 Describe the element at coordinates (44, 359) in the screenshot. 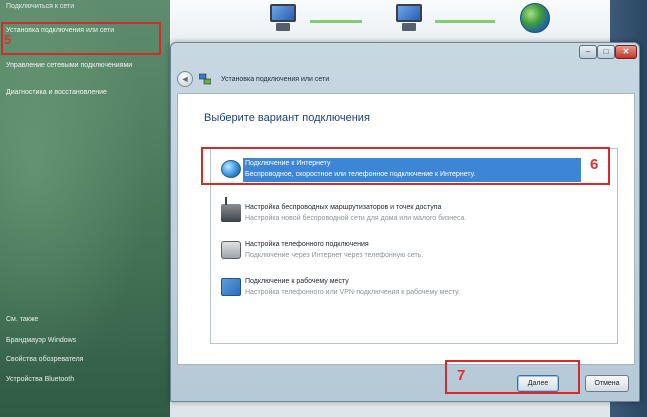

I see `internet-options-link: Свойства обозревателя` at that location.